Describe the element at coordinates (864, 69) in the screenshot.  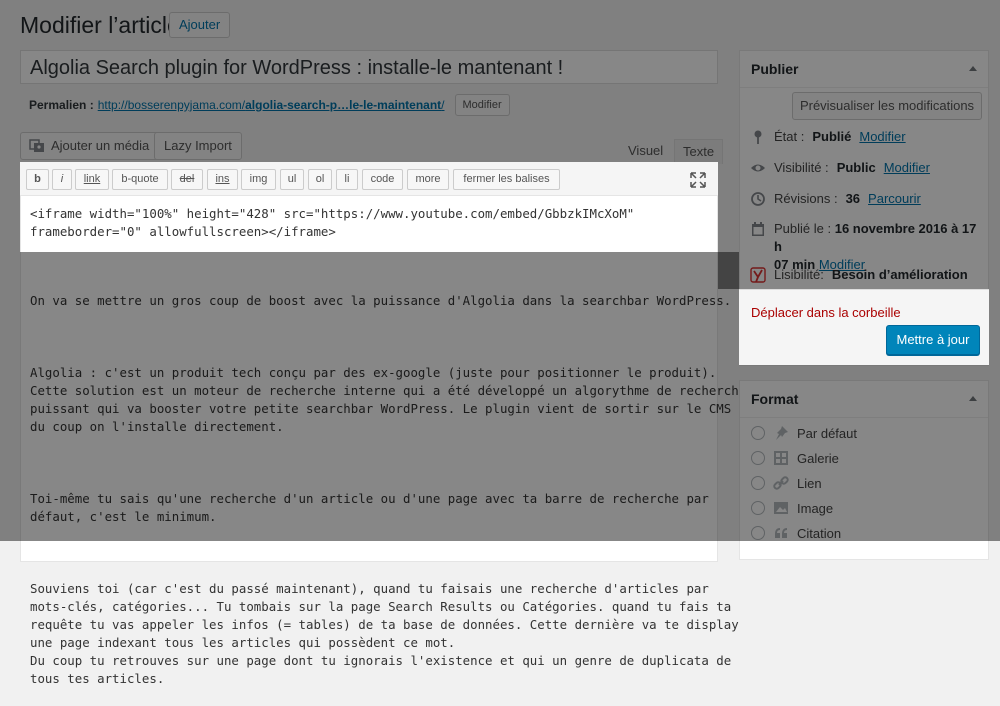
I see `publish-box-header: Publier` at that location.